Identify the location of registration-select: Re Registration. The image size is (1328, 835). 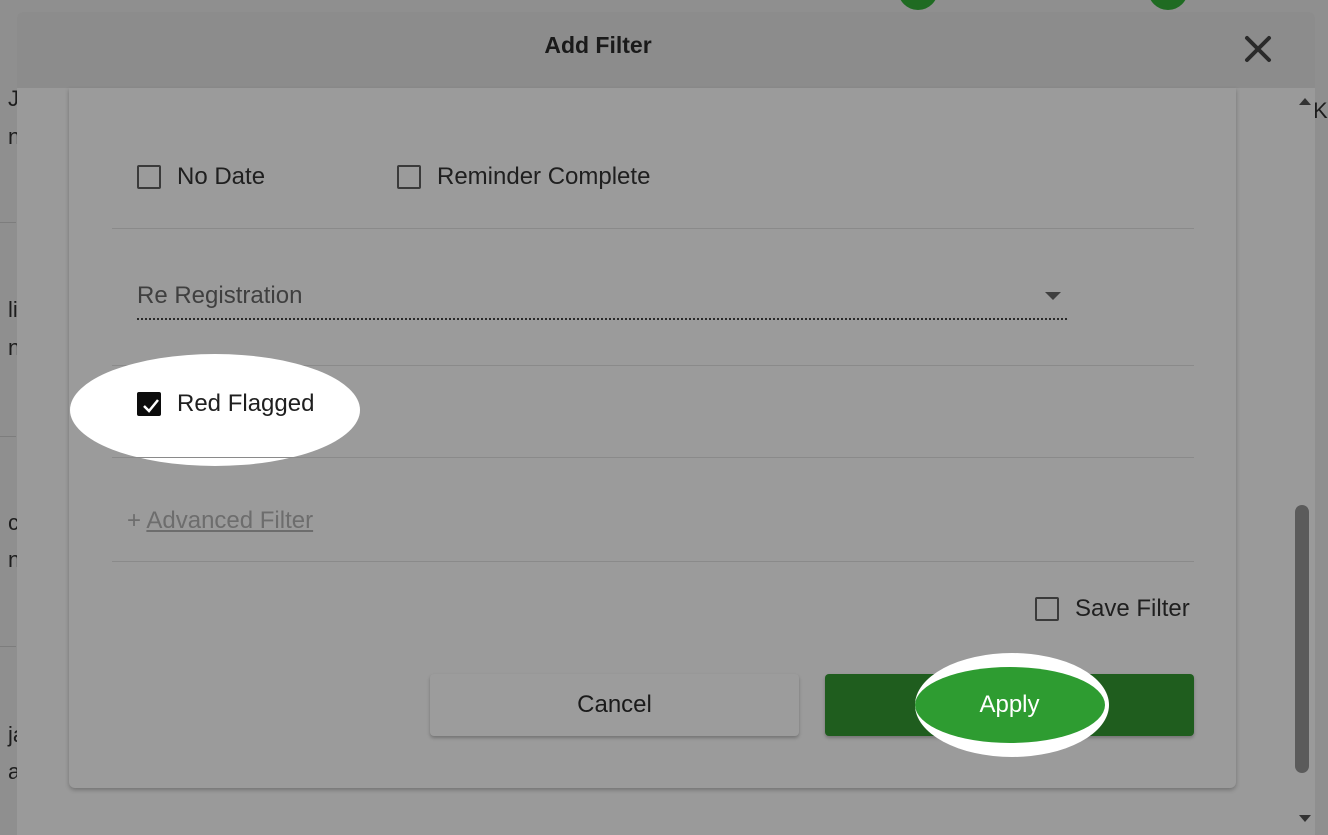
(602, 299).